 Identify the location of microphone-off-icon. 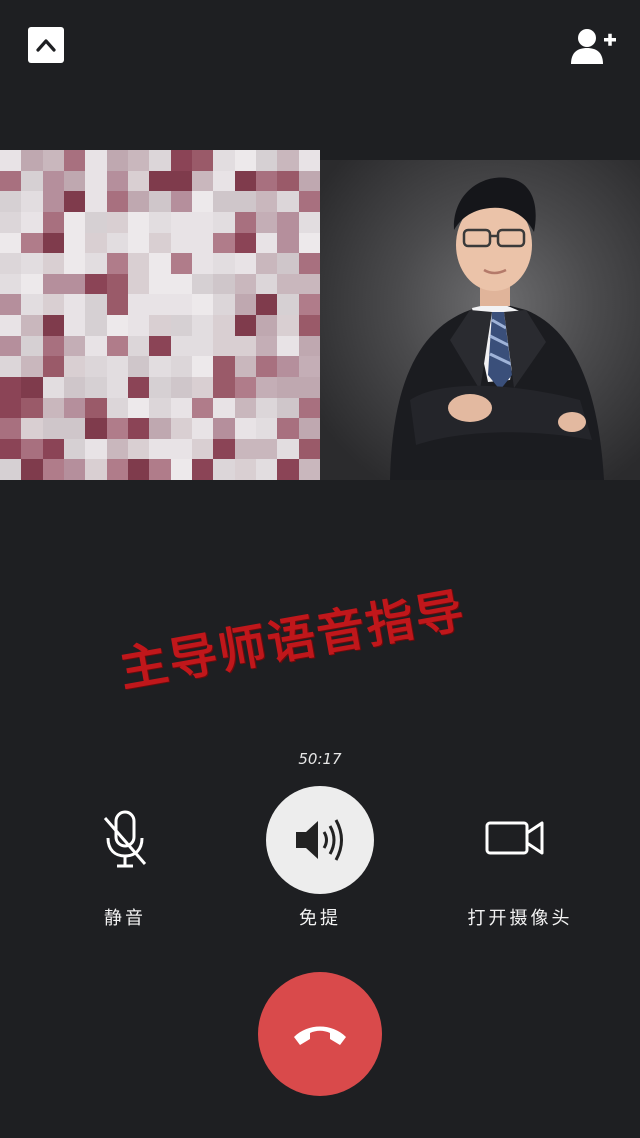
(125, 839).